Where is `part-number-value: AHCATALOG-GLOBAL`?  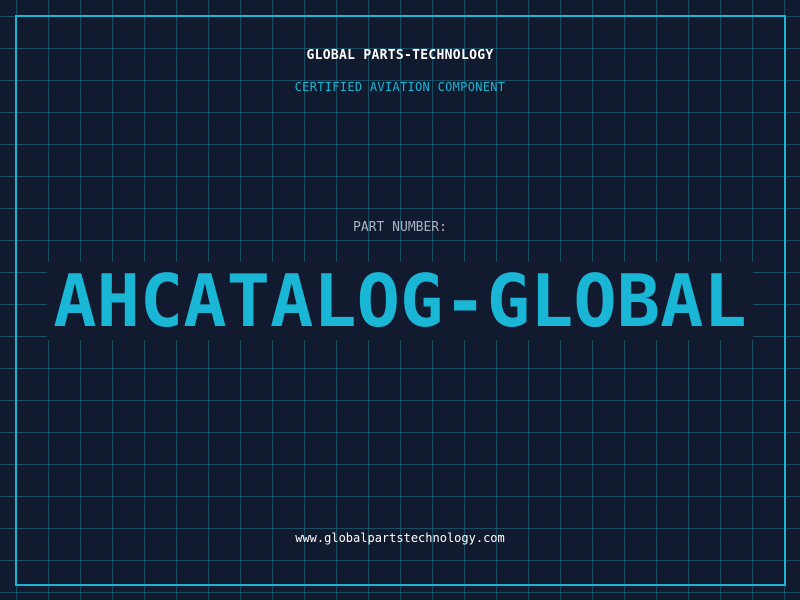
part-number-value: AHCATALOG-GLOBAL is located at coordinates (400, 301).